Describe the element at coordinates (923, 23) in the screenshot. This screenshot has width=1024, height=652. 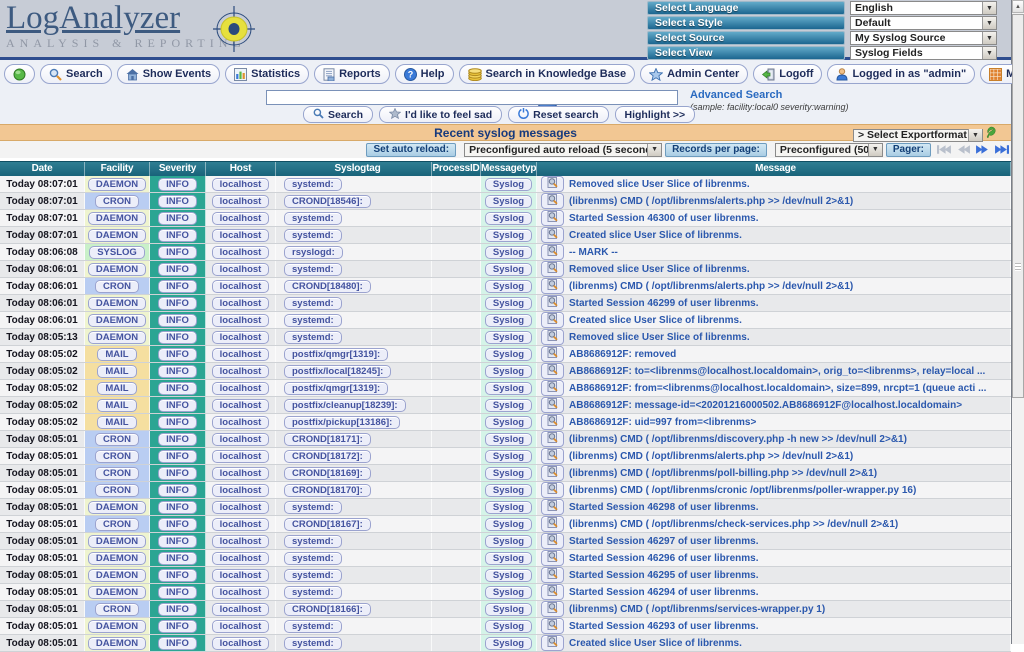
I see `select-select-a-style: Default ▼` at that location.